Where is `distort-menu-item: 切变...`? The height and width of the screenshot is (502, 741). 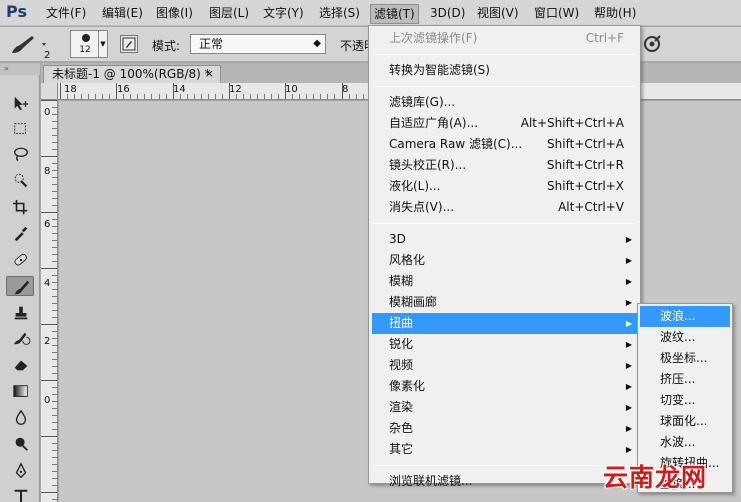
distort-menu-item: 切变... is located at coordinates (685, 400).